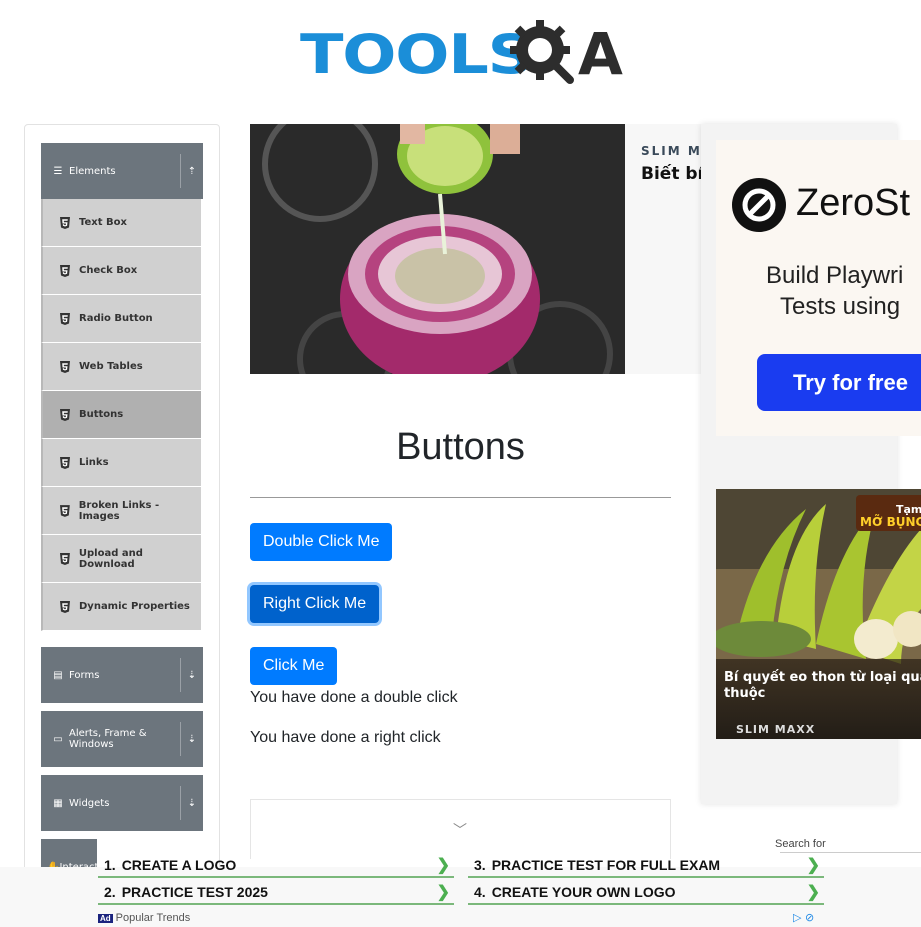 This screenshot has height=927, width=921. Describe the element at coordinates (110, 892) in the screenshot. I see `ad-link-number: 2.` at that location.